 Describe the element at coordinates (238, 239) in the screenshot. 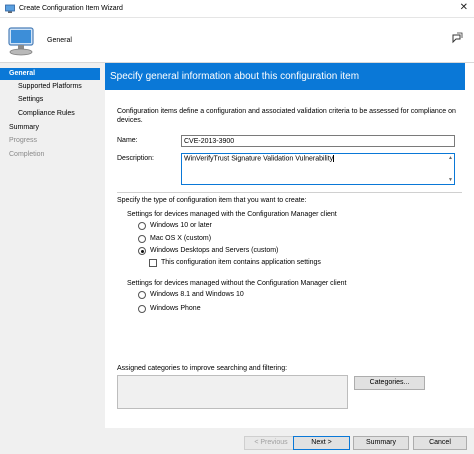

I see `radio-mac-os-x-custom: Mac OS X (custom)` at that location.